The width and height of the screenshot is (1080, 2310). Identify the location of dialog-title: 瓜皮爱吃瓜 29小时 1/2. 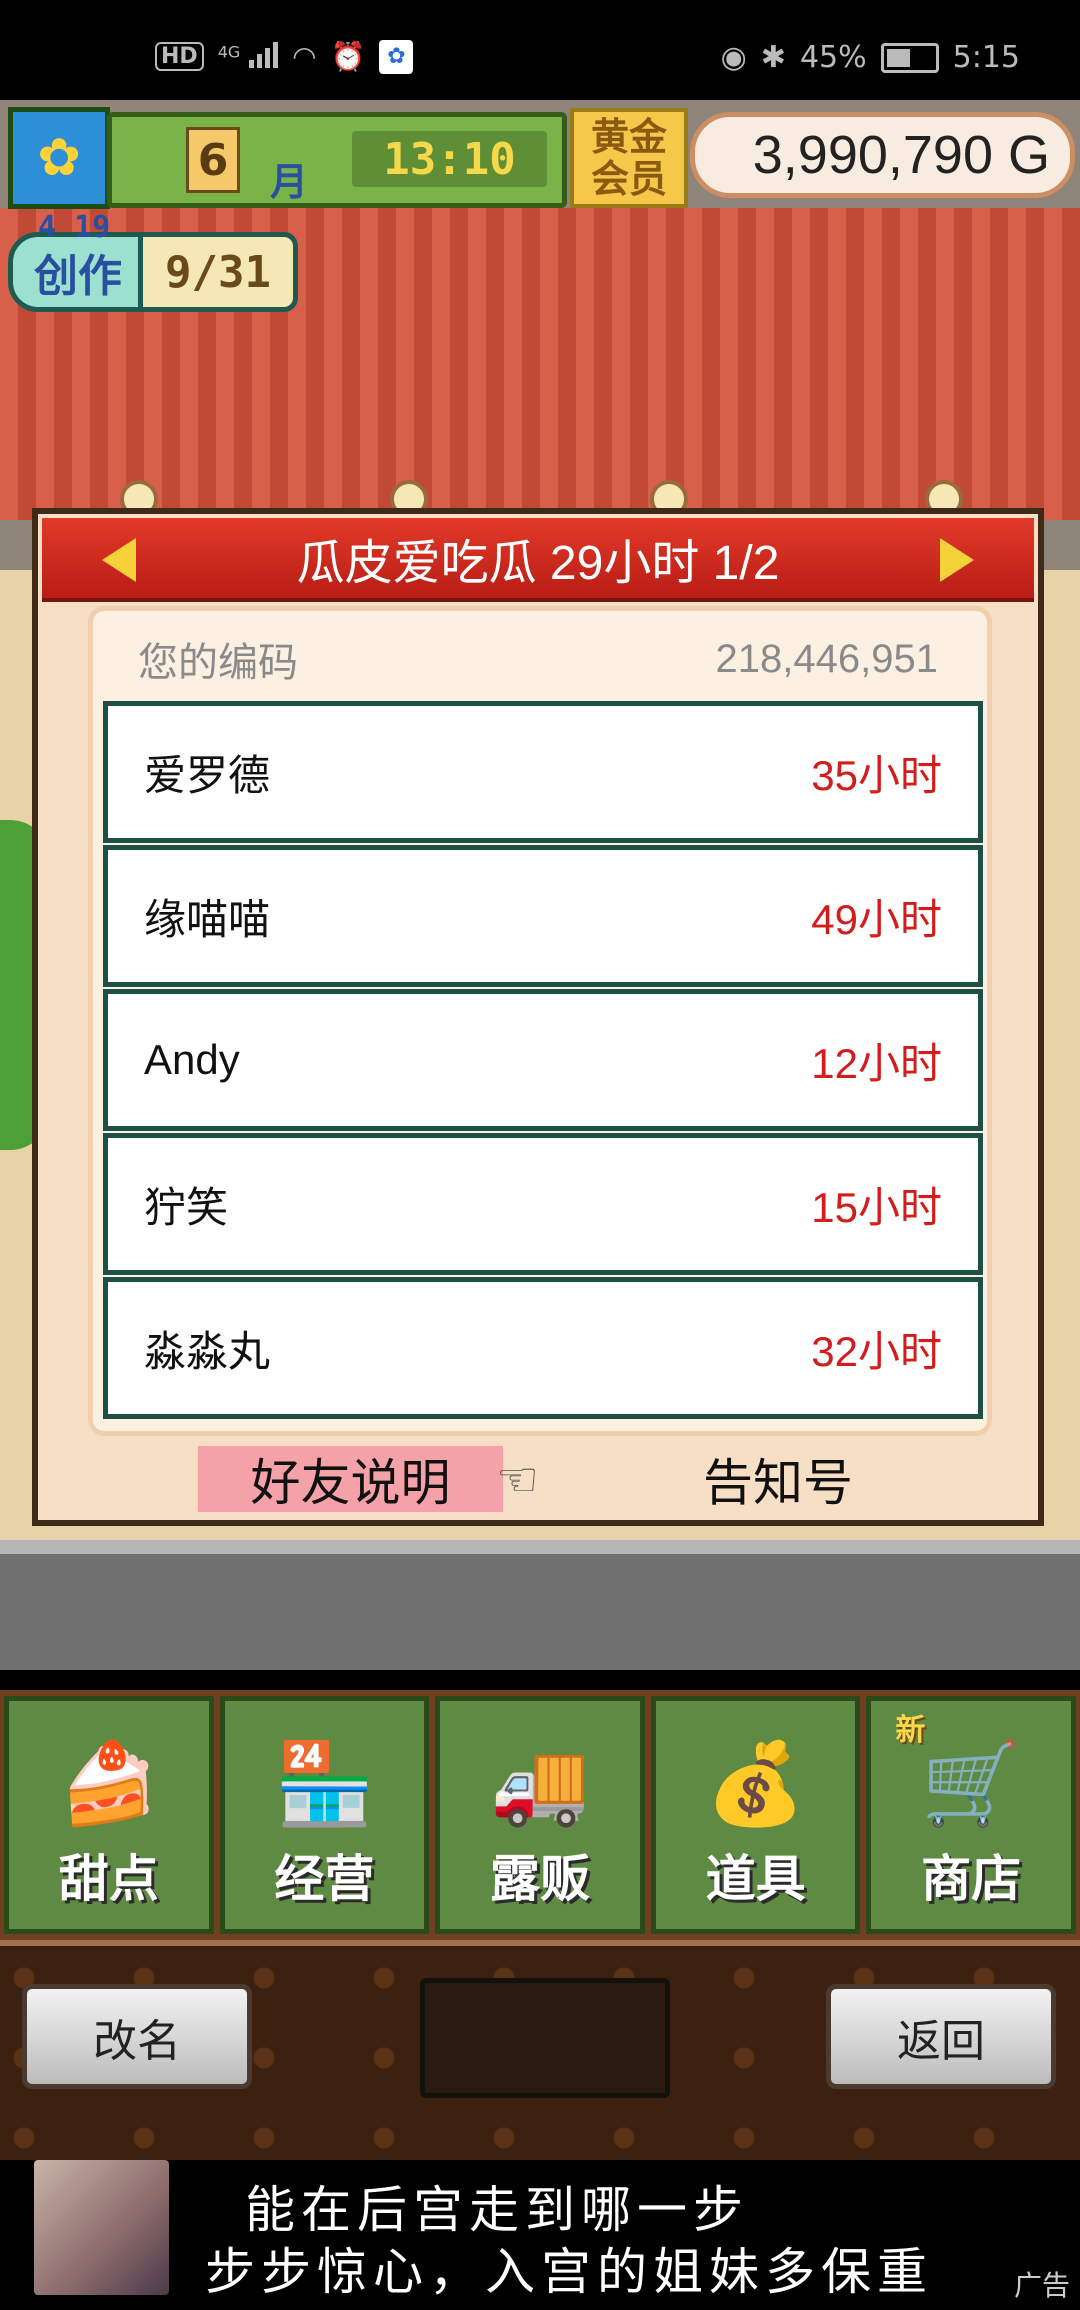
(538, 563).